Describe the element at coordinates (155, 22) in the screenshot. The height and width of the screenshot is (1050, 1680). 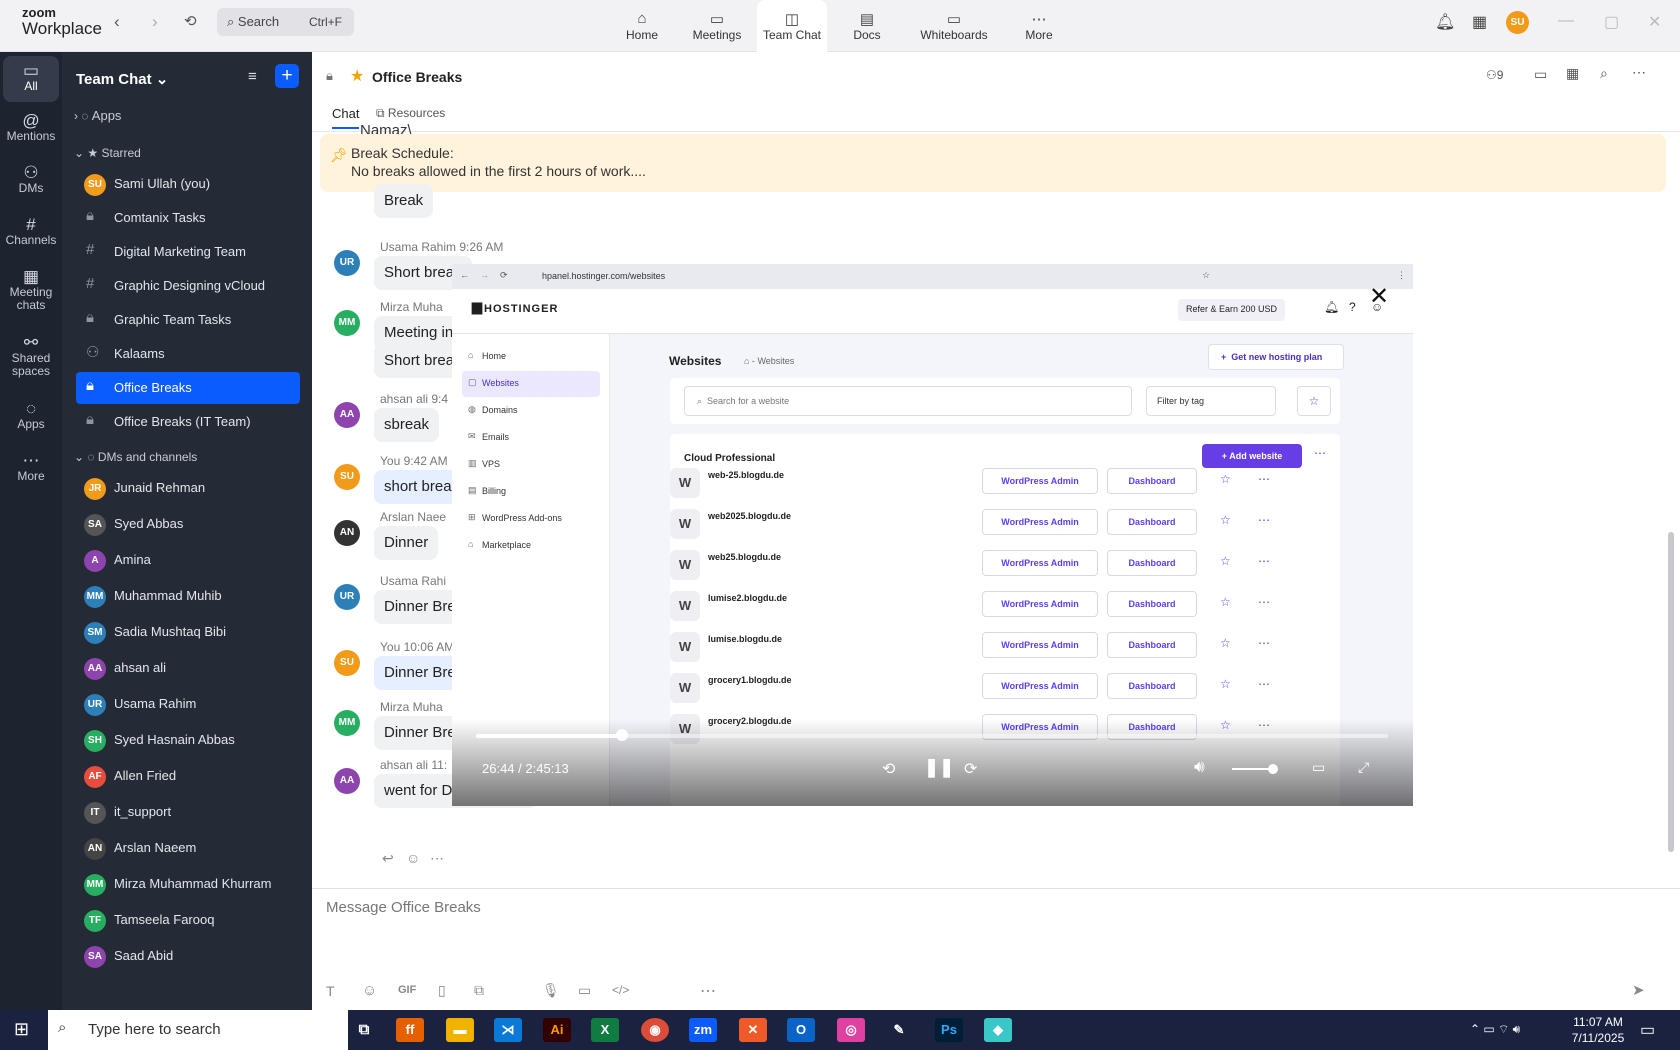
I see `forward-icon: ›` at that location.